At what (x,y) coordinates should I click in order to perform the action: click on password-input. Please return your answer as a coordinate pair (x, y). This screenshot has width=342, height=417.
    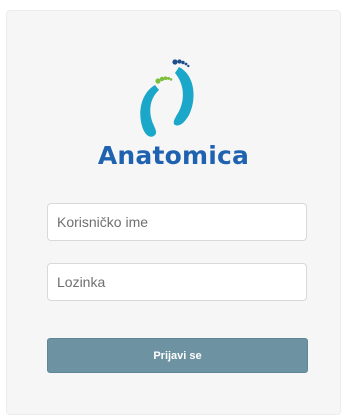
    Looking at the image, I should click on (177, 282).